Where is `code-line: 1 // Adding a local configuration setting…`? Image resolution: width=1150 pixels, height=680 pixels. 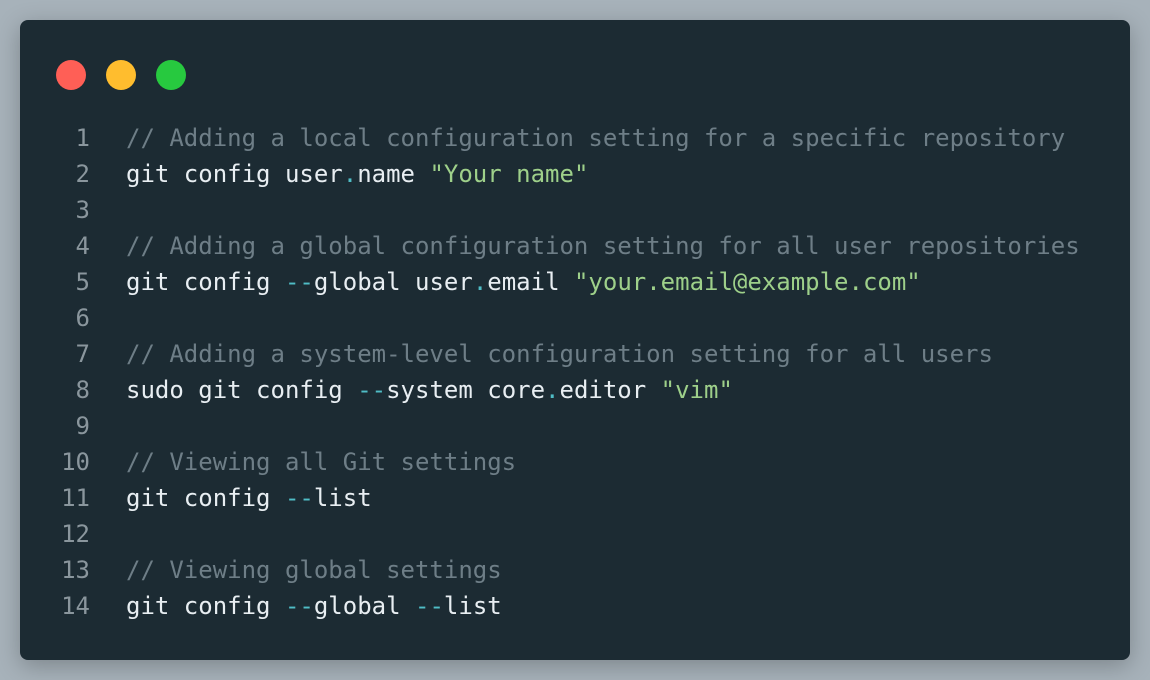 code-line: 1 // Adding a local configuration setting… is located at coordinates (575, 138).